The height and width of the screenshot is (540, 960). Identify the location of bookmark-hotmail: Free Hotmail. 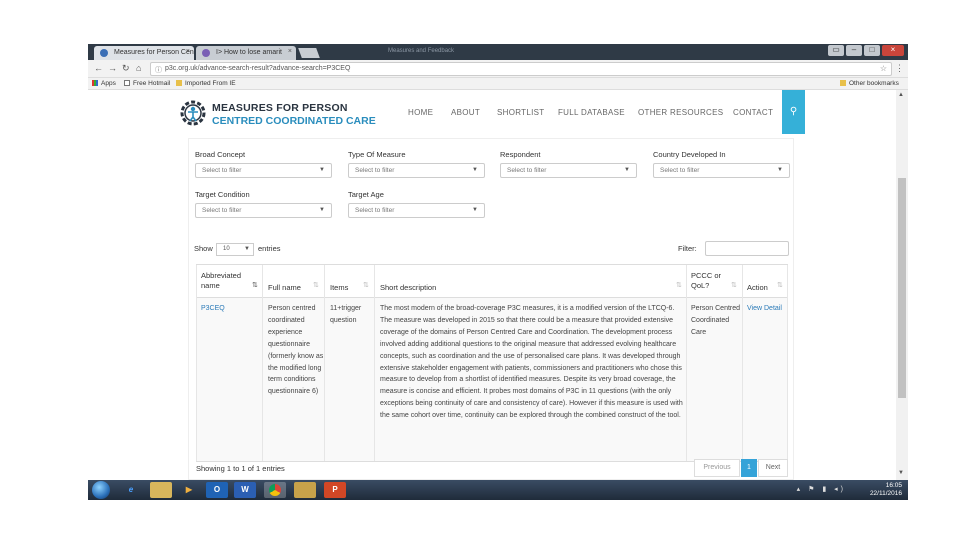
(147, 83).